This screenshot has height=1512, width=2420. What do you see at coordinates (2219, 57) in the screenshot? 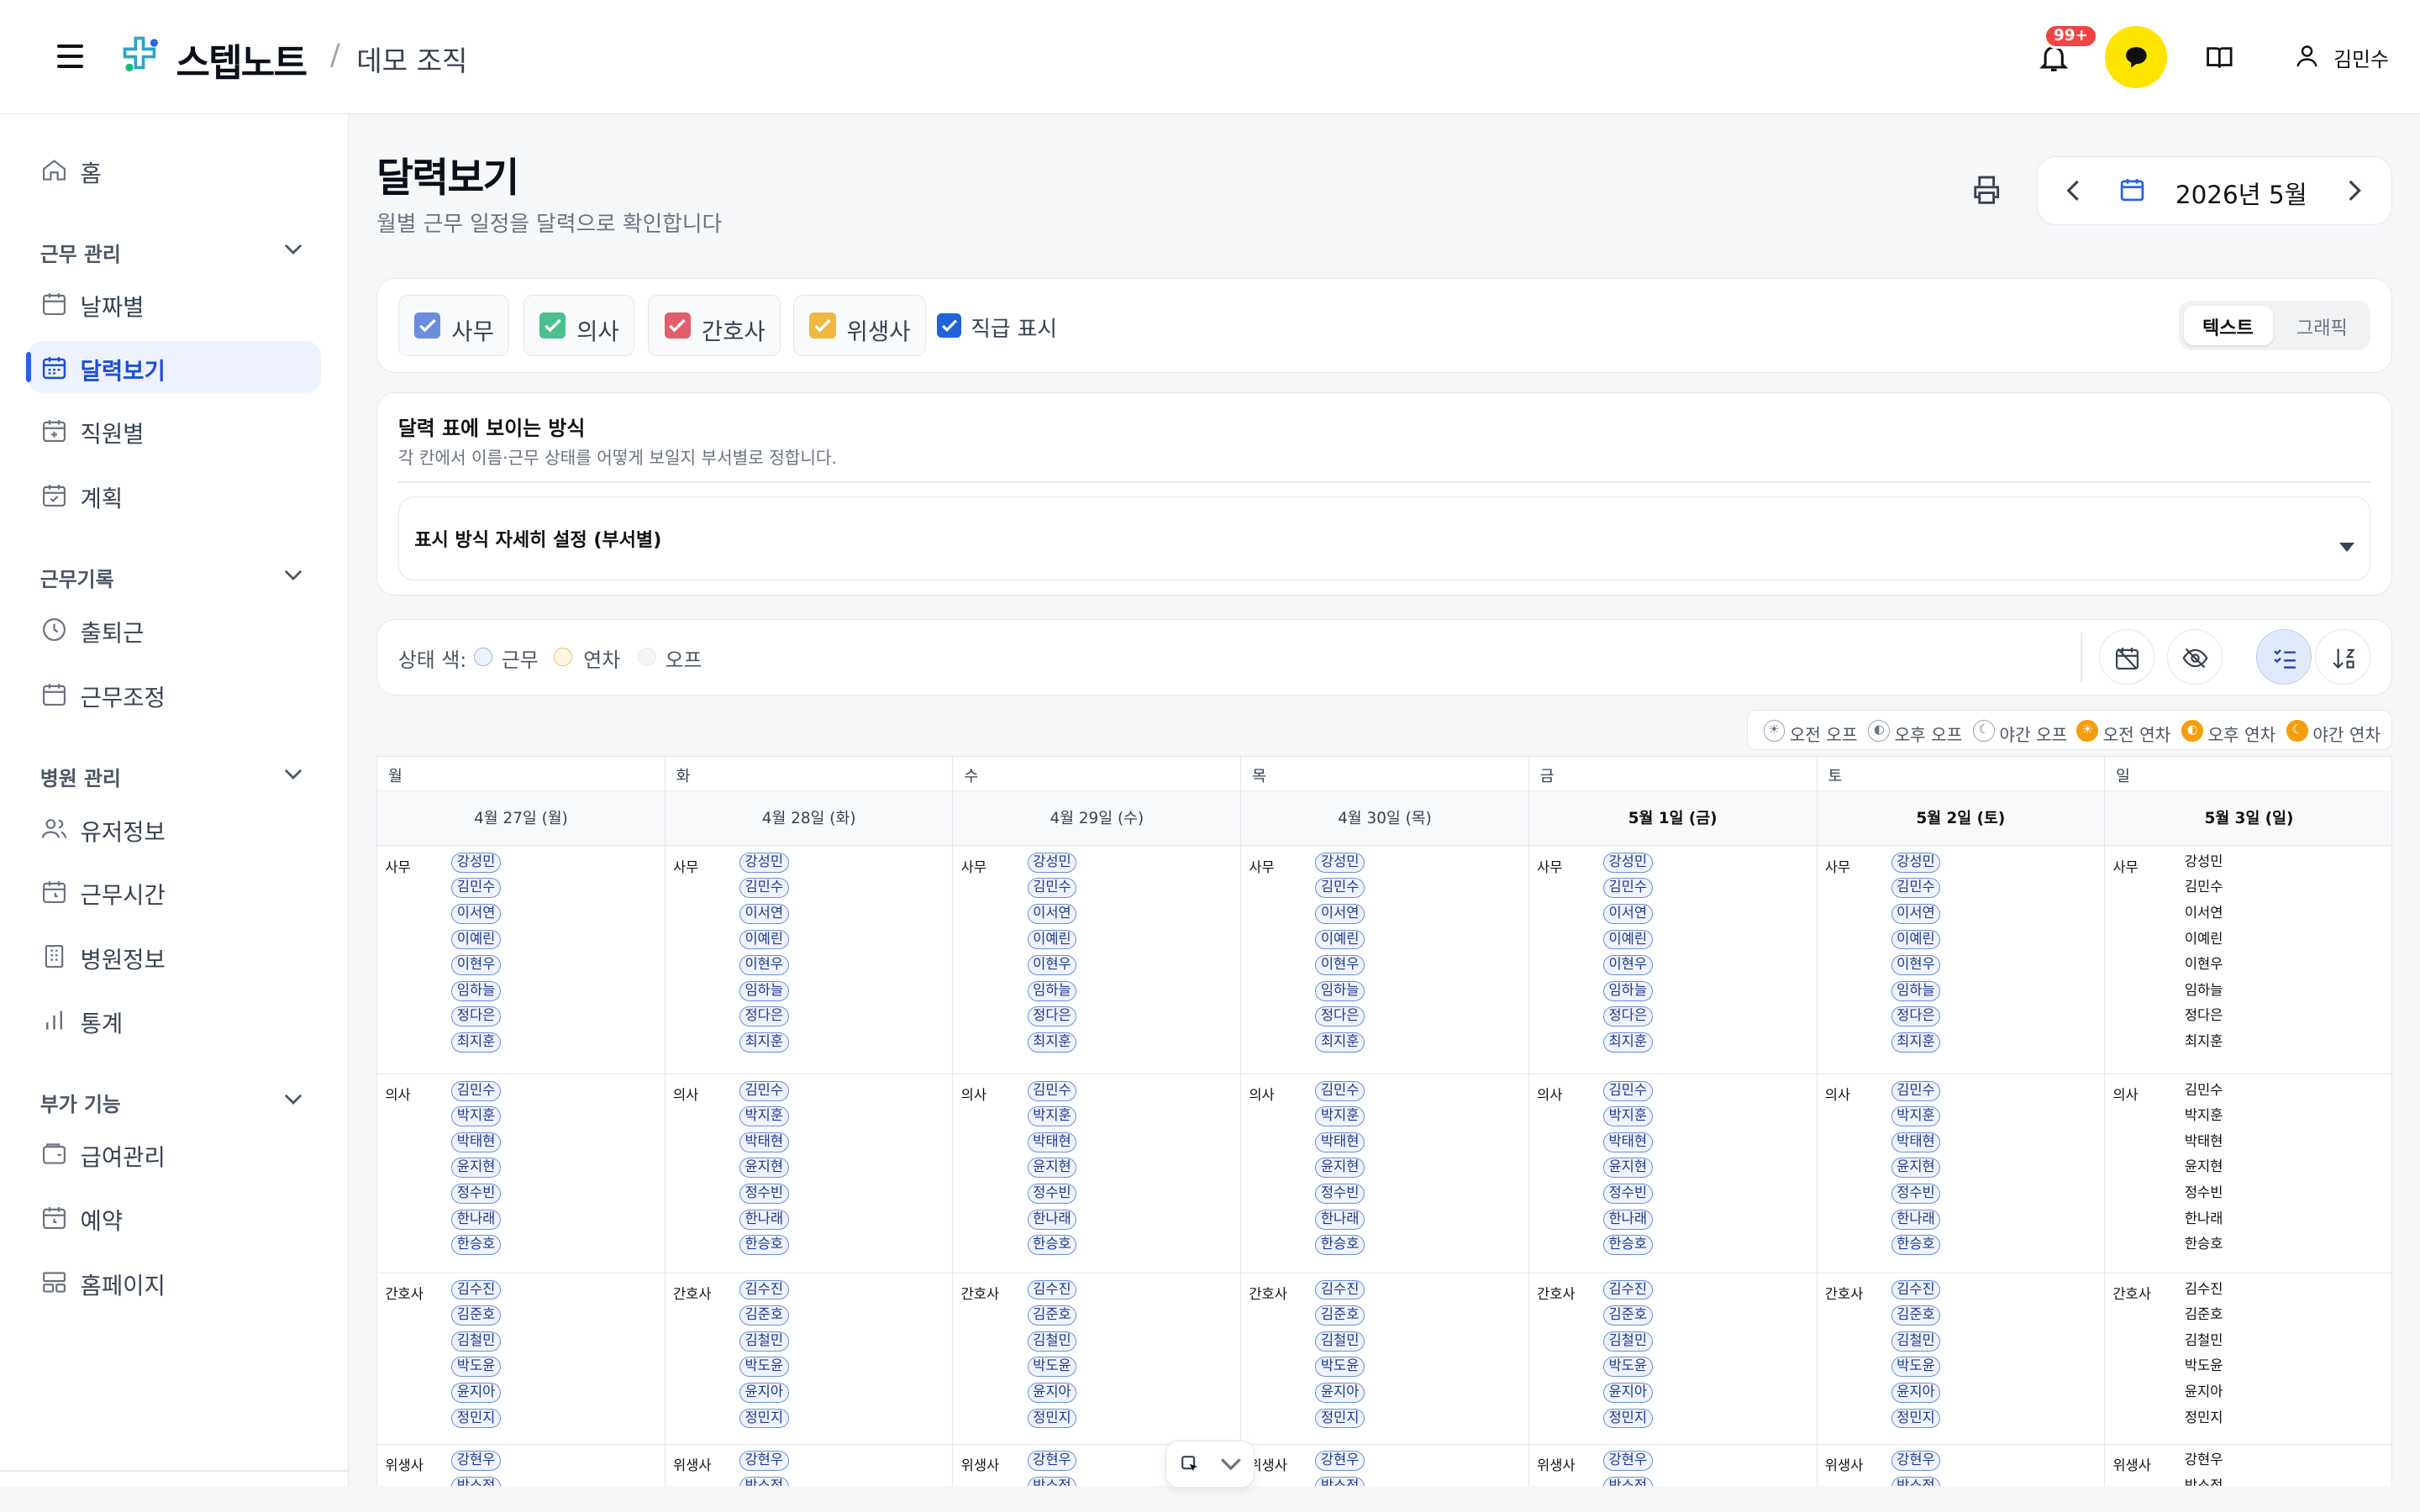
I see `book-icon` at bounding box center [2219, 57].